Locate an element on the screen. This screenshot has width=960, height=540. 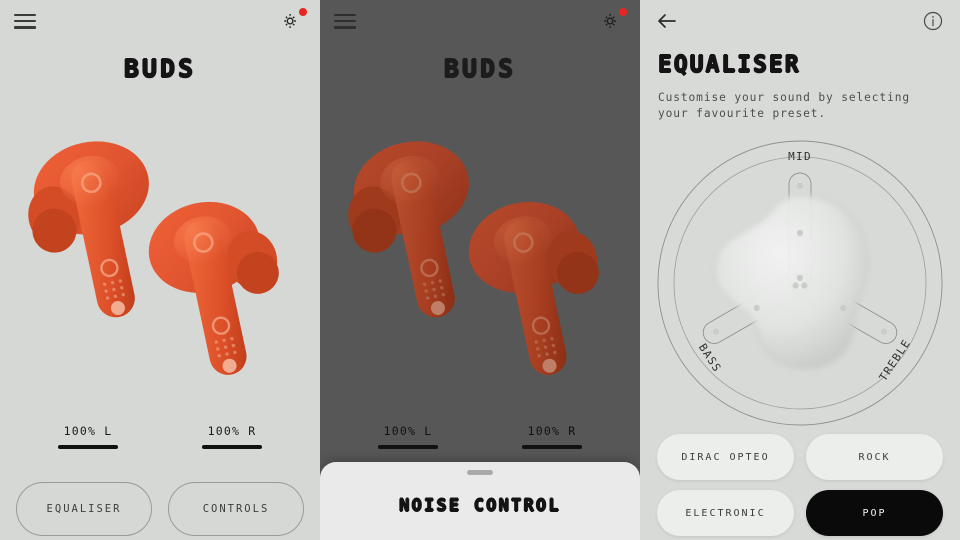
info-circle-icon is located at coordinates (933, 21).